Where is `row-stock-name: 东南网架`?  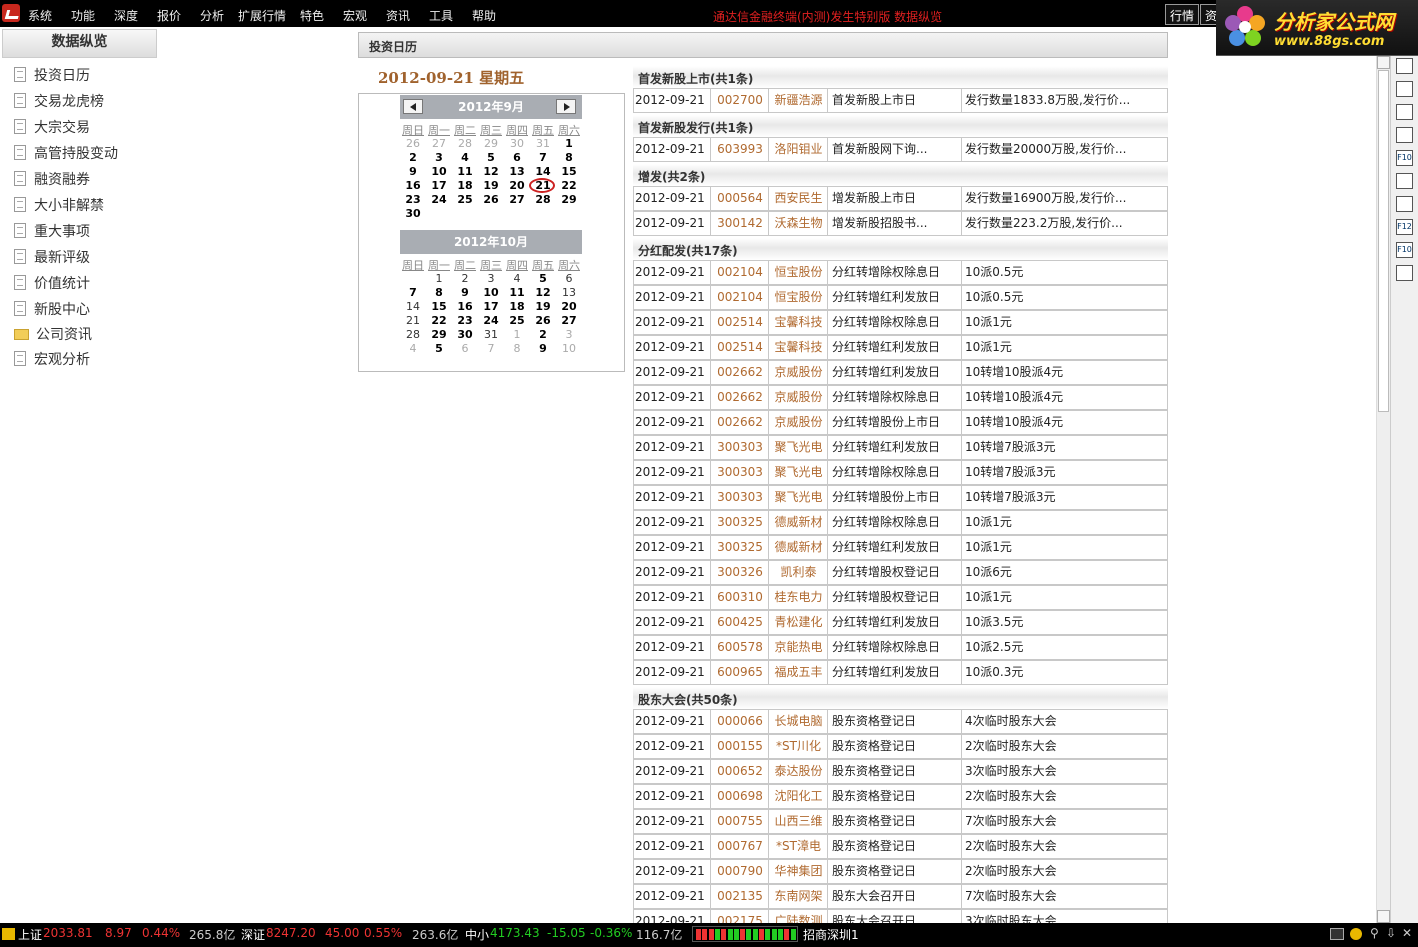
row-stock-name: 东南网架 is located at coordinates (798, 896).